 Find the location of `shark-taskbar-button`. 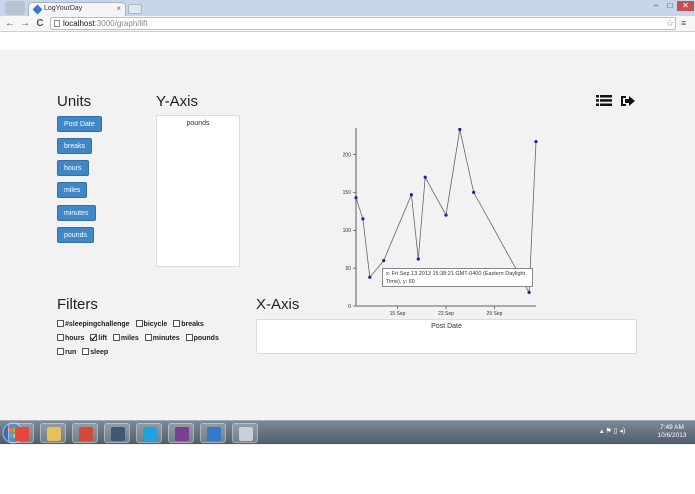

shark-taskbar-button is located at coordinates (213, 433).